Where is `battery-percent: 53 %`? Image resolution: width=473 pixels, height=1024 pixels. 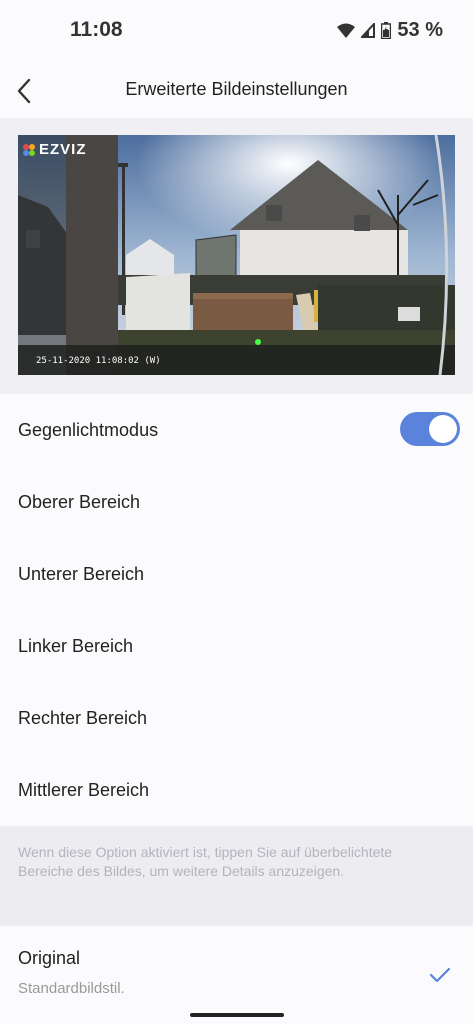
battery-percent: 53 % is located at coordinates (420, 30).